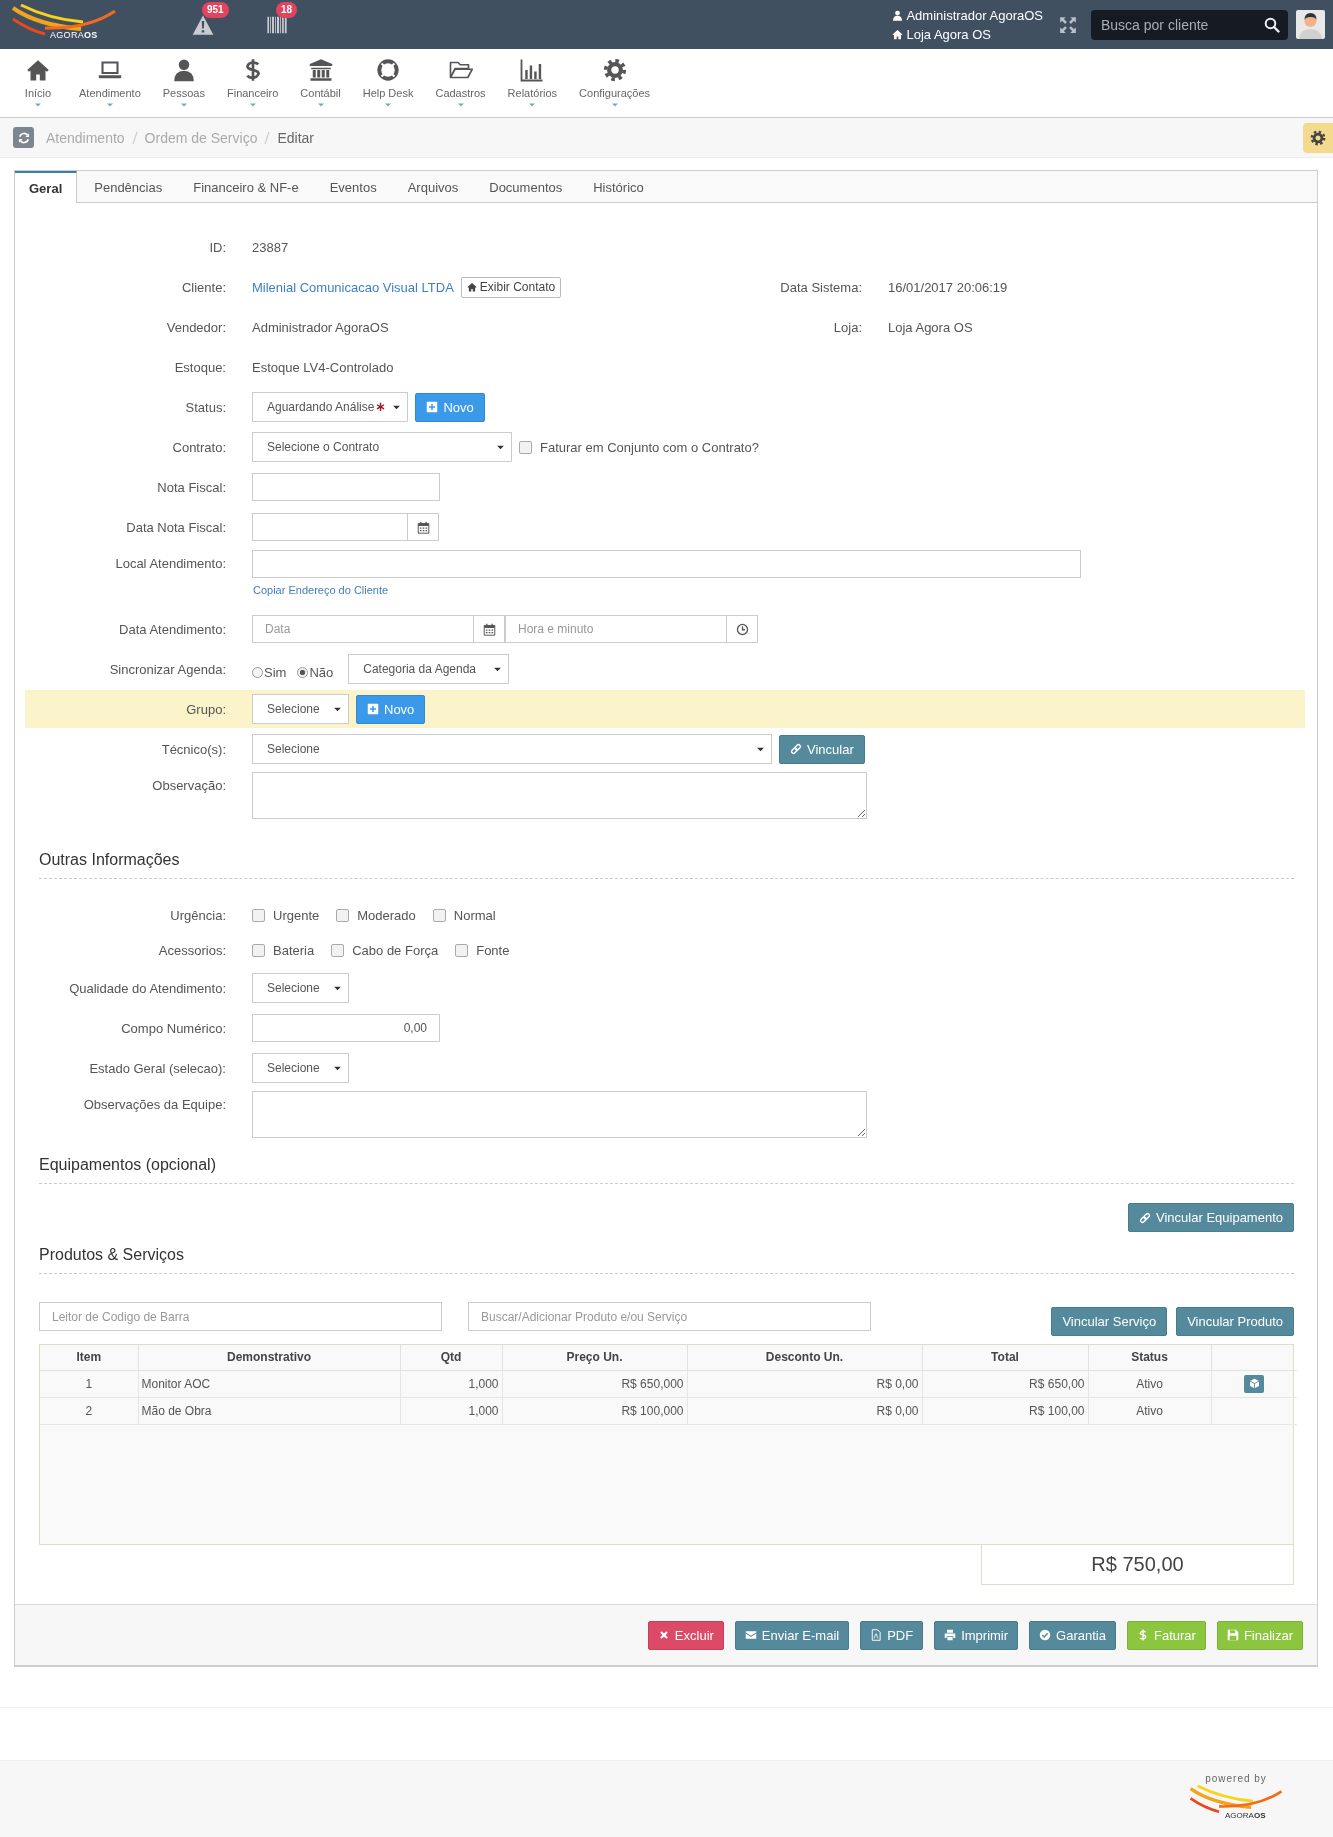 The image size is (1333, 1837). I want to click on search-icon, so click(1272, 24).